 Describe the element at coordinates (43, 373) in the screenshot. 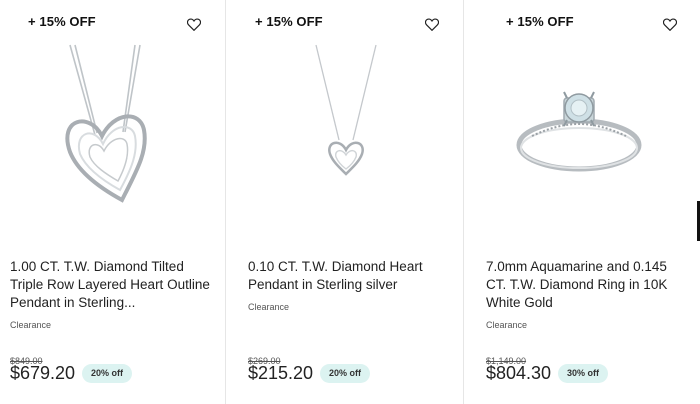

I see `sale-price: $679.20` at that location.